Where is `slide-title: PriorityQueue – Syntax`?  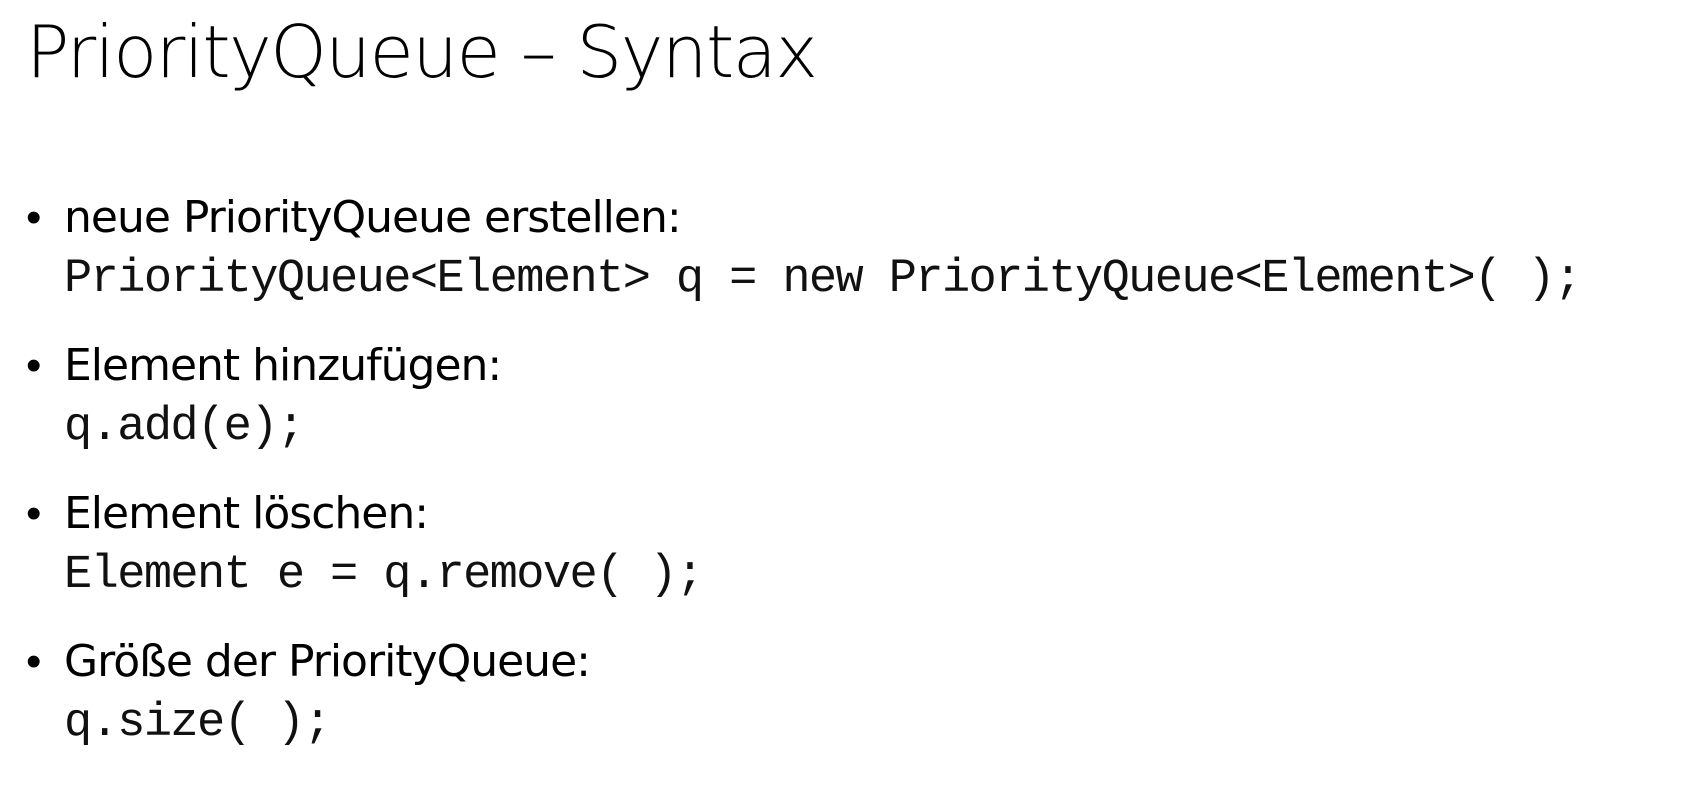
slide-title: PriorityQueue – Syntax is located at coordinates (422, 52).